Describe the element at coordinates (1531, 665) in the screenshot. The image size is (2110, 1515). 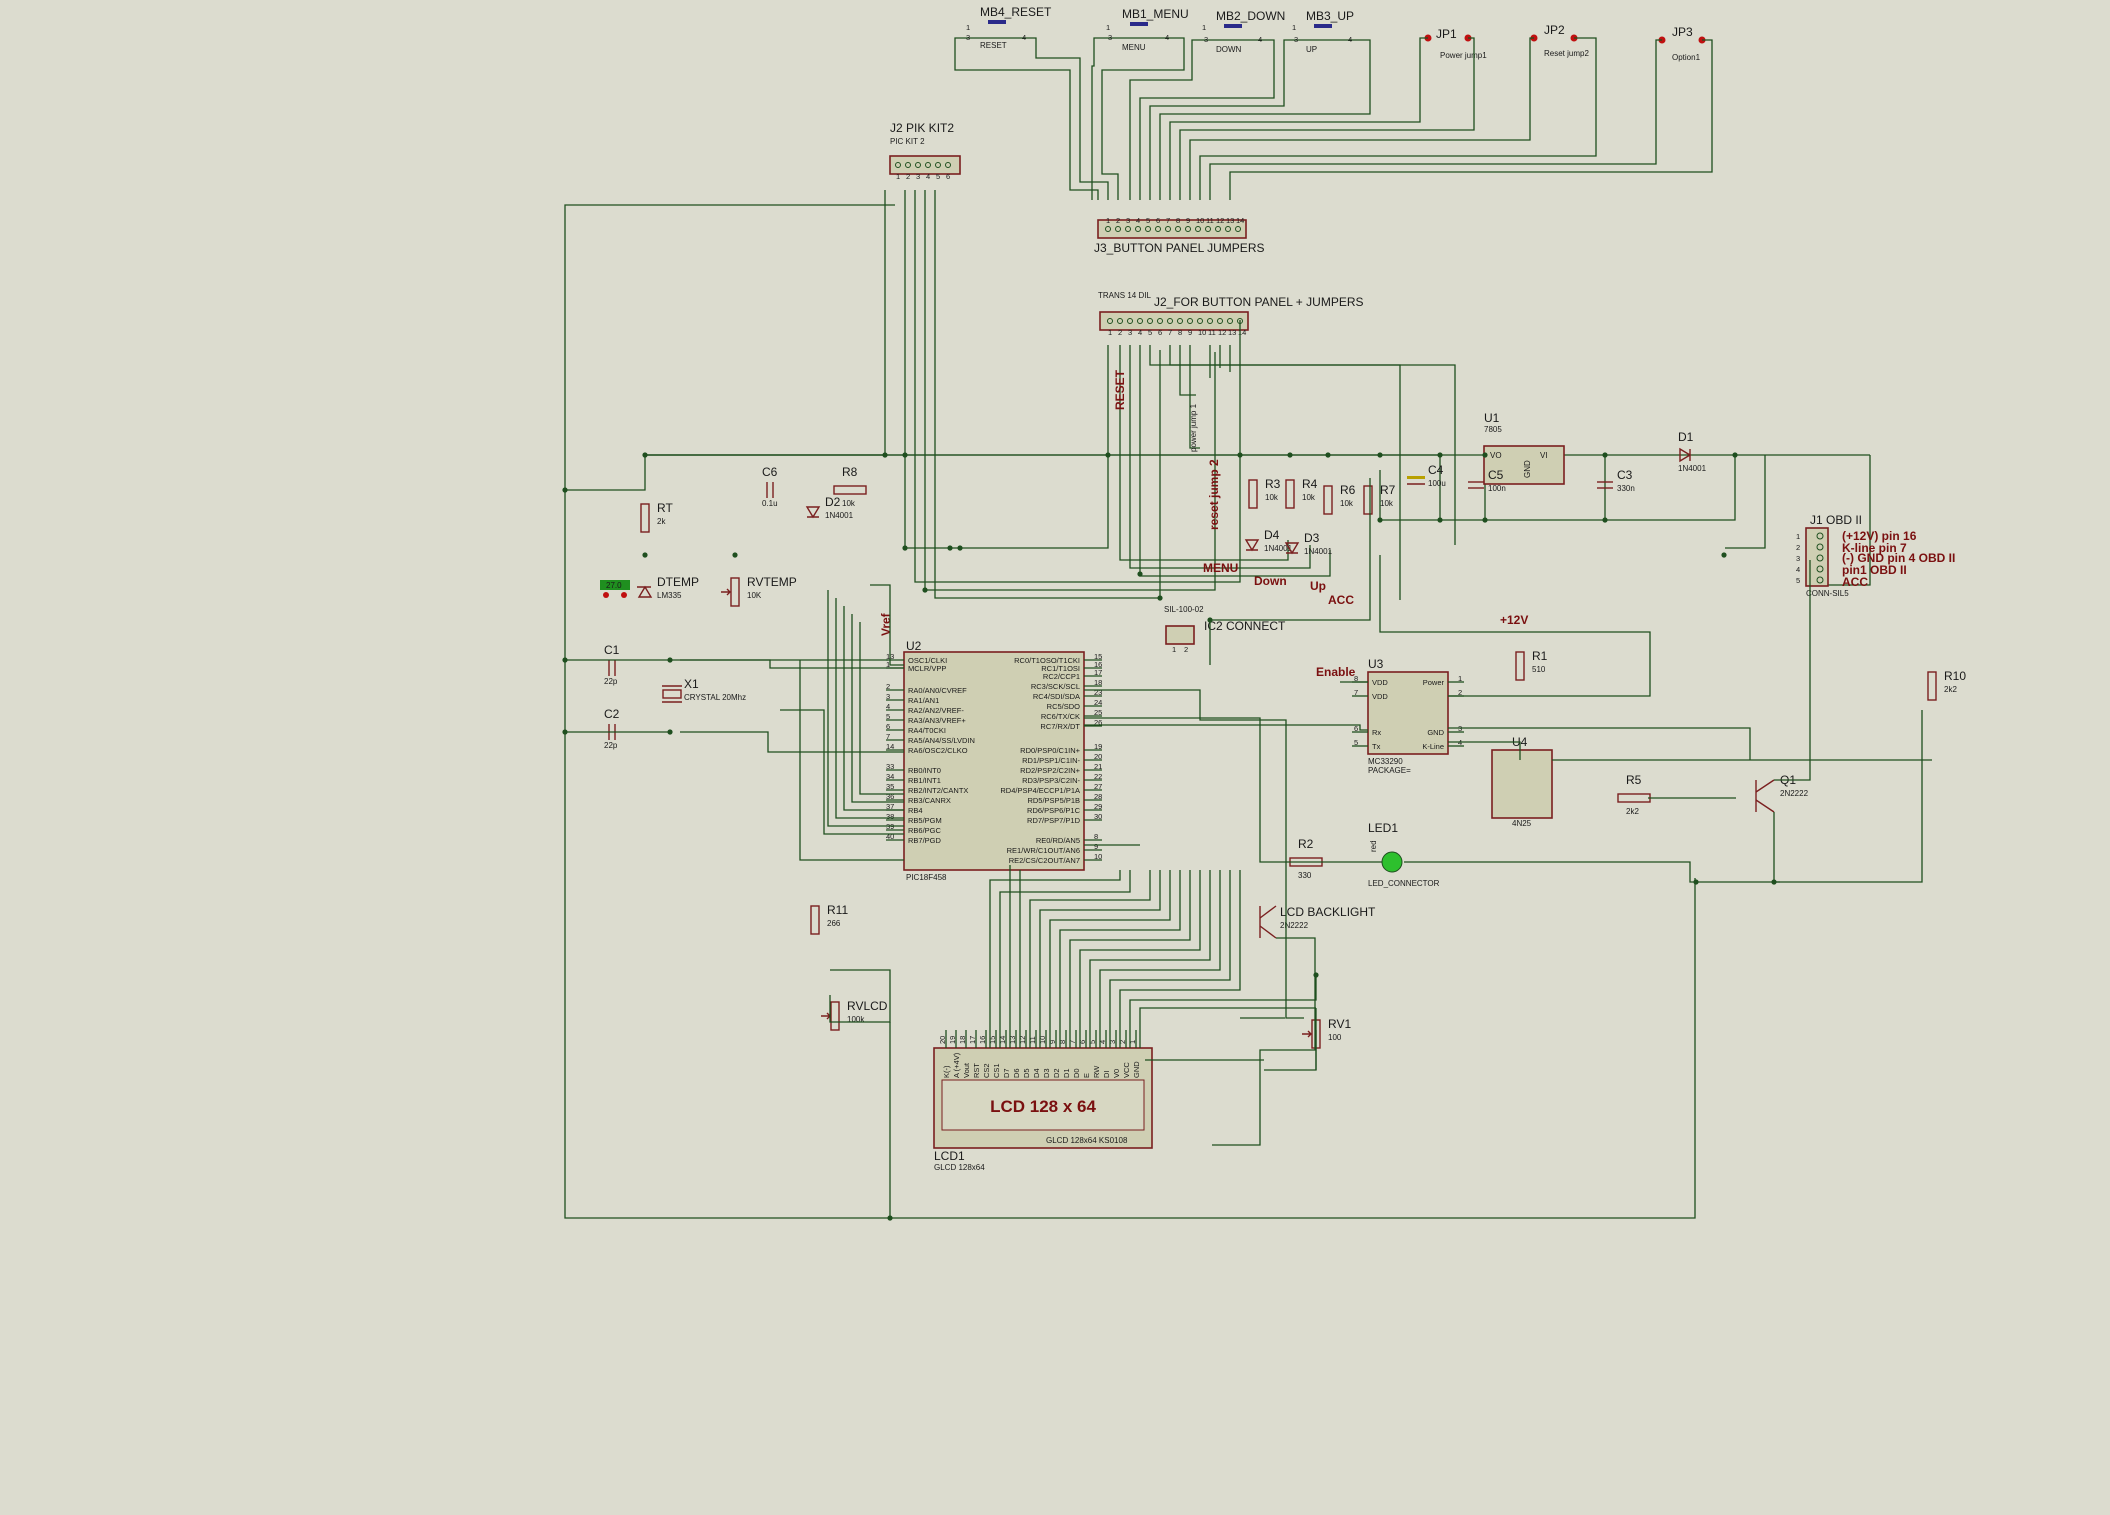
I see `component-r1: R1510` at that location.